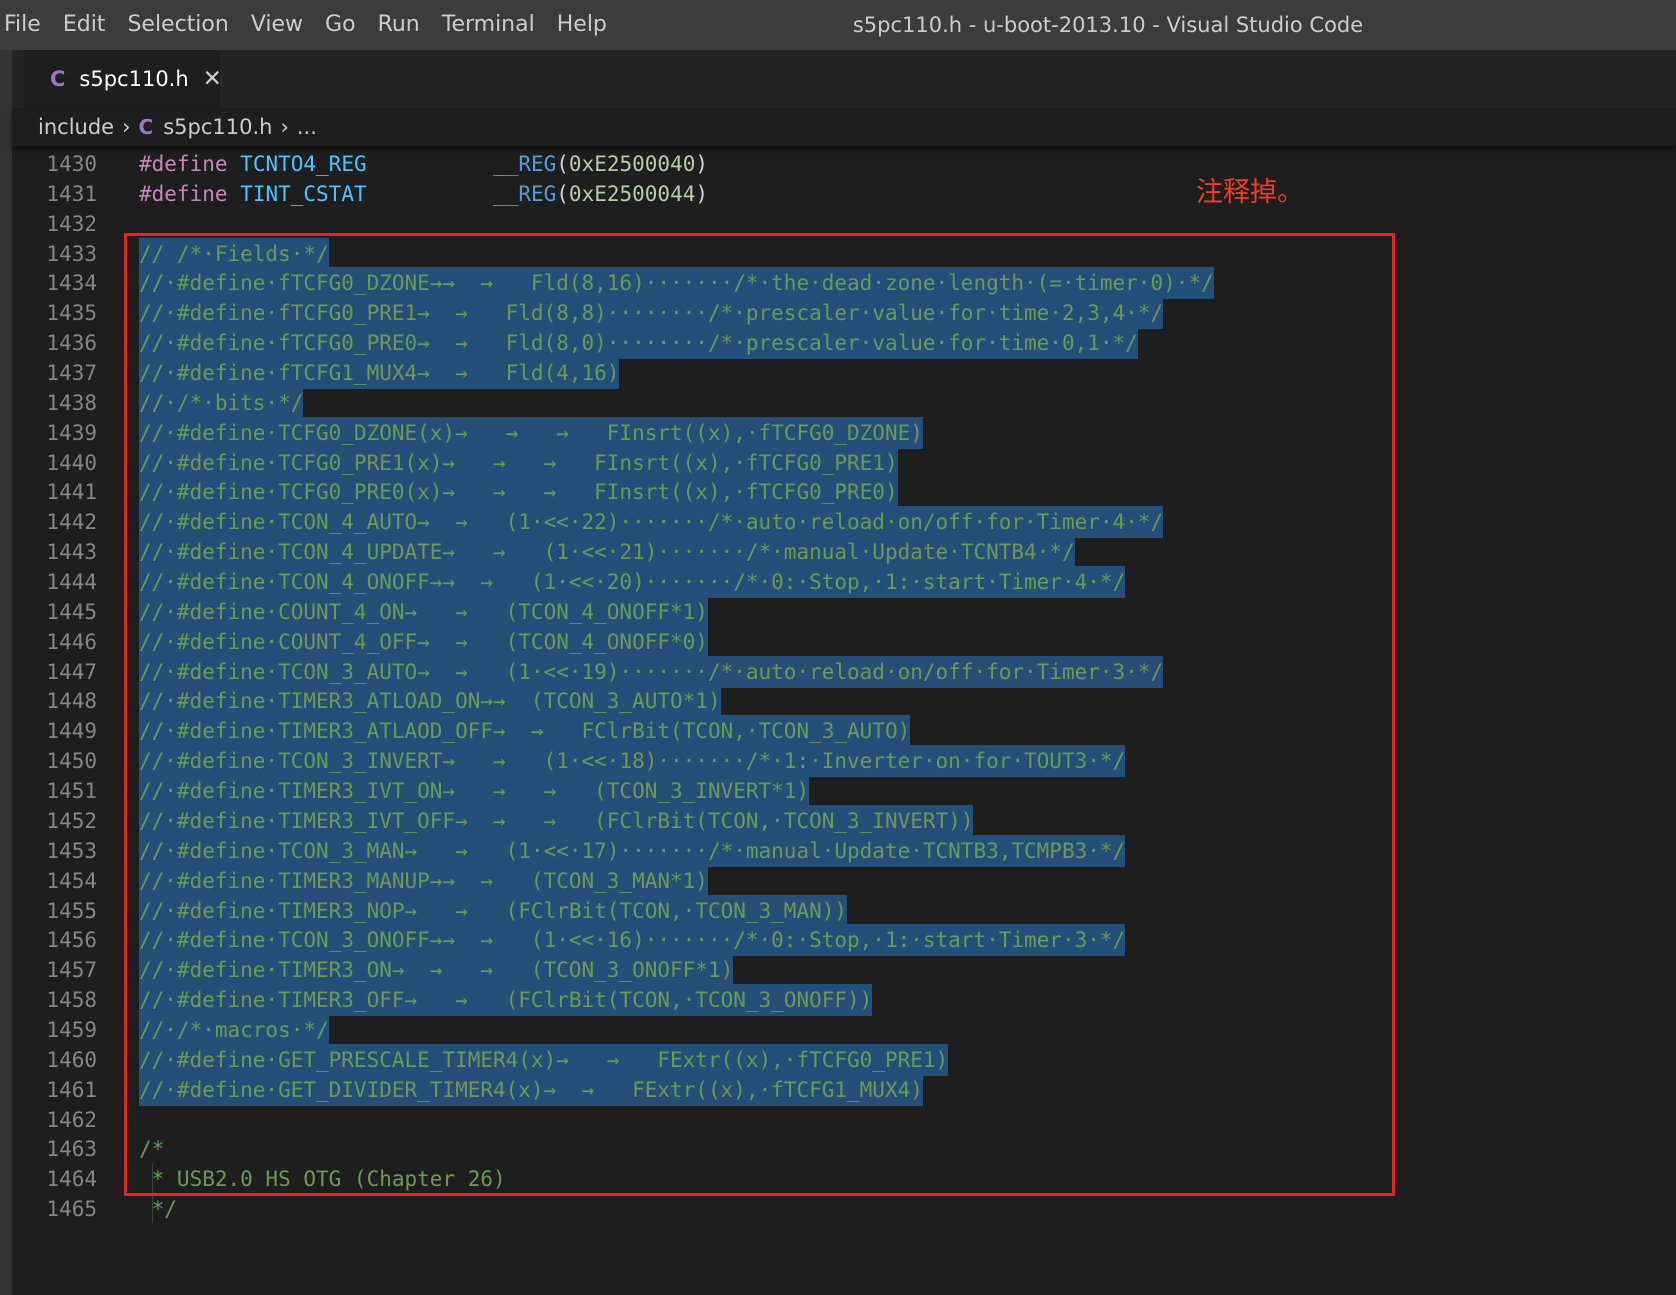 The width and height of the screenshot is (1676, 1295). What do you see at coordinates (183, 164) in the screenshot?
I see `define-keyword: #define` at bounding box center [183, 164].